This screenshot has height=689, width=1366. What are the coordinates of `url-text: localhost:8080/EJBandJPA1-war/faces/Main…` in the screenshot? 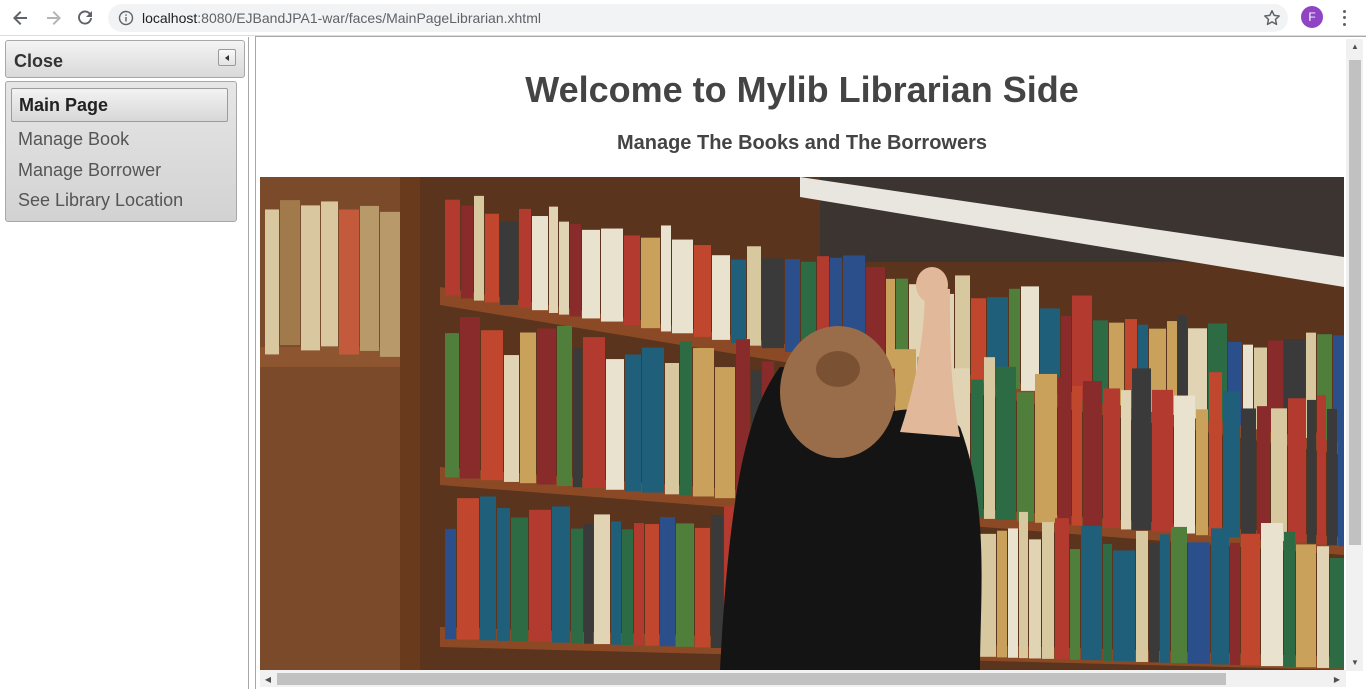 It's located at (341, 18).